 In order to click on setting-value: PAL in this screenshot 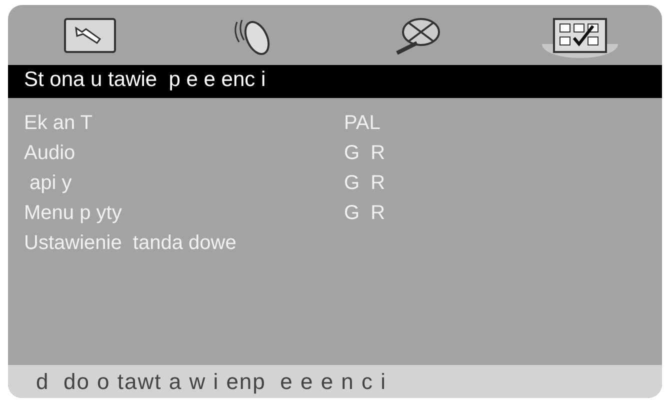, I will do `click(363, 123)`.